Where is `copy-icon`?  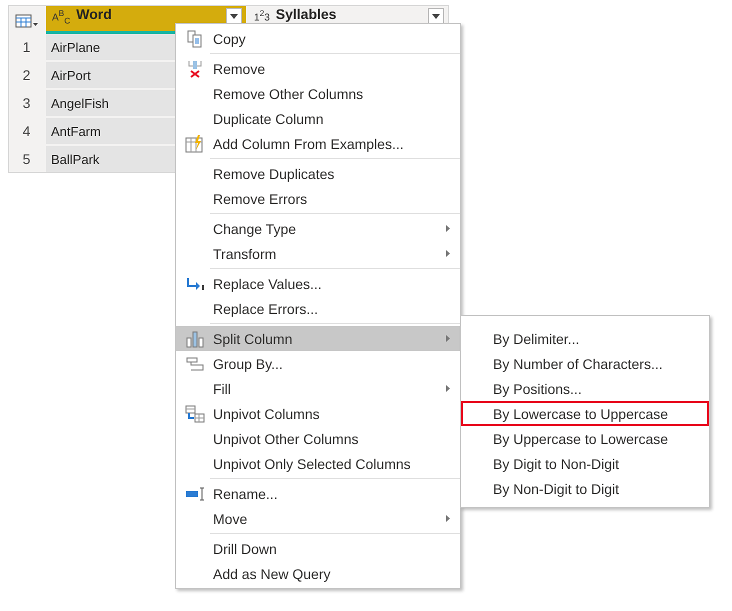
copy-icon is located at coordinates (194, 39).